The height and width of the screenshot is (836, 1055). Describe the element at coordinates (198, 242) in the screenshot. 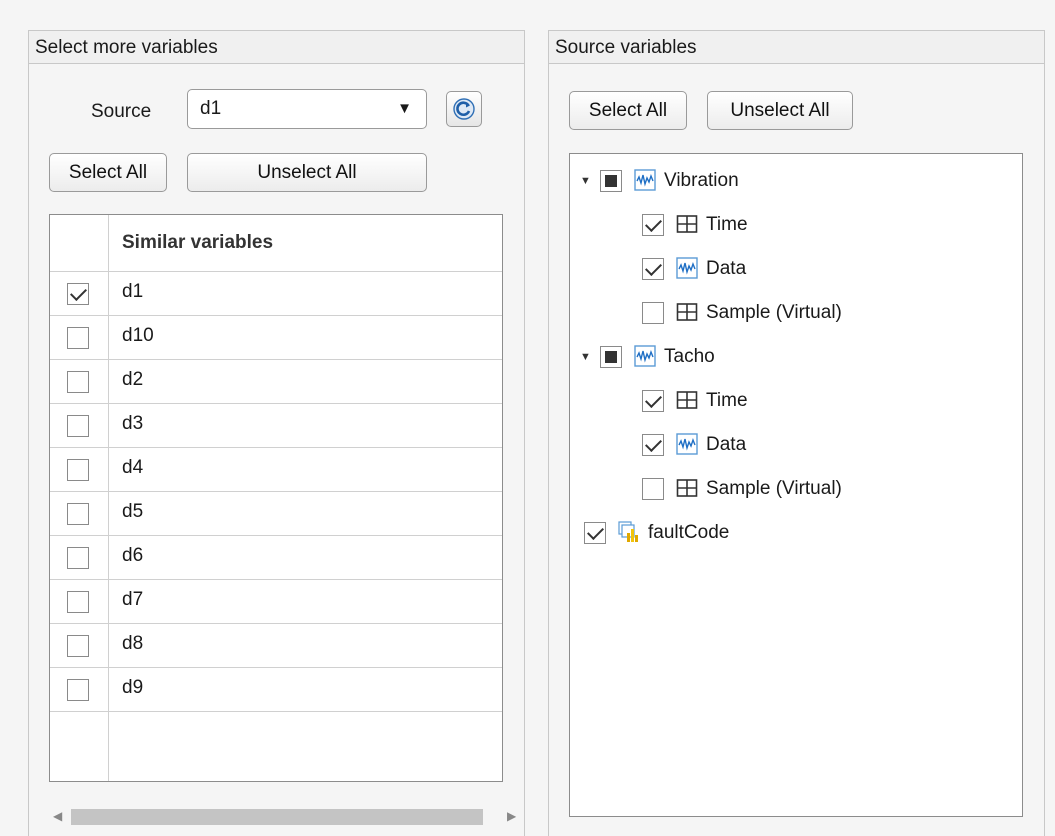

I see `similar-variables-header: Similar variables` at that location.